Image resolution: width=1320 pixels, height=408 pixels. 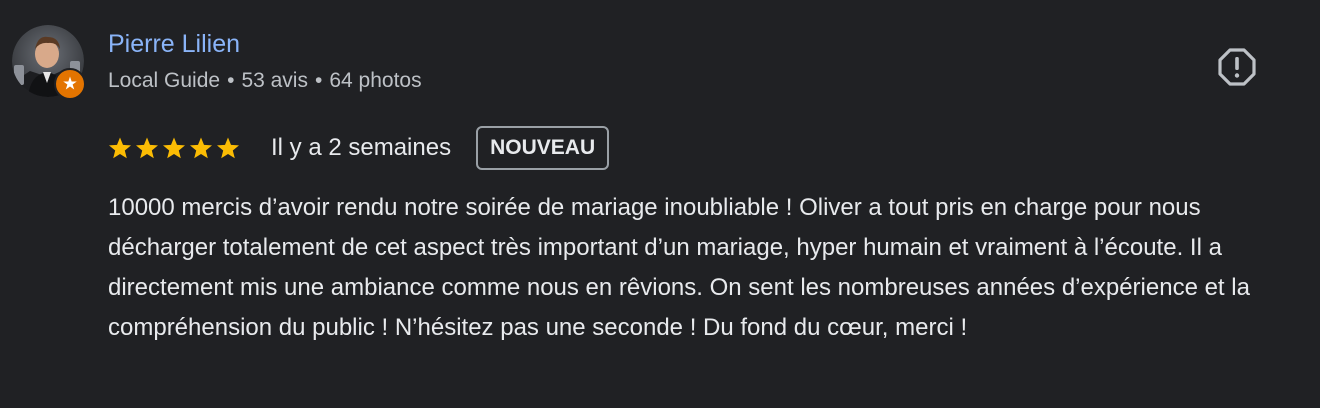 I want to click on author-meta: Local Guide • 53 avis • 64 photos, so click(x=265, y=81).